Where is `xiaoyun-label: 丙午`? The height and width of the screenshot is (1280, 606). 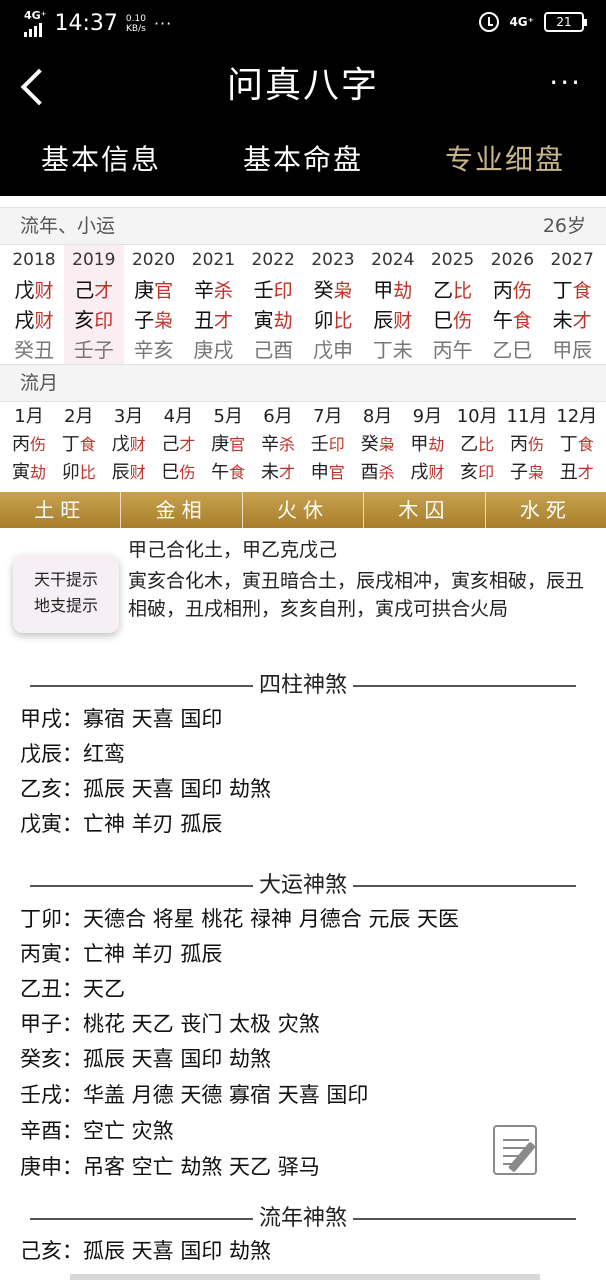
xiaoyun-label: 丙午 is located at coordinates (452, 350).